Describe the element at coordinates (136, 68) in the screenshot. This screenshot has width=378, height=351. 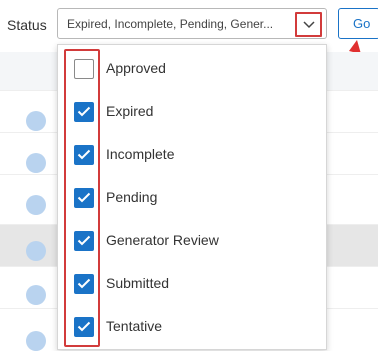
I see `option-label: Approved` at that location.